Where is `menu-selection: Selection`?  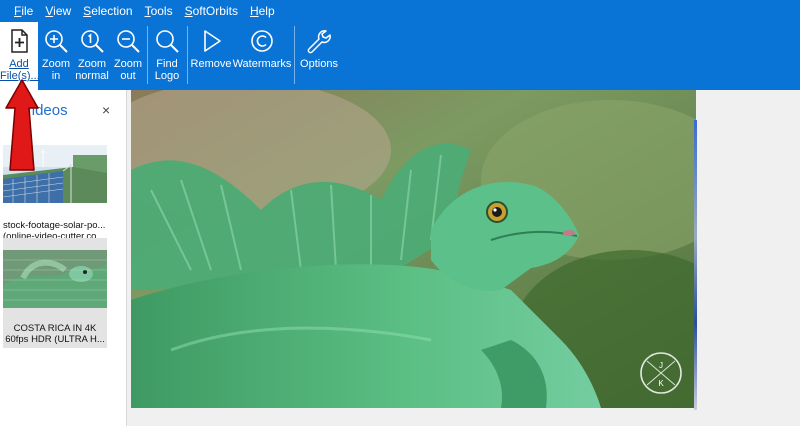 menu-selection: Selection is located at coordinates (107, 11).